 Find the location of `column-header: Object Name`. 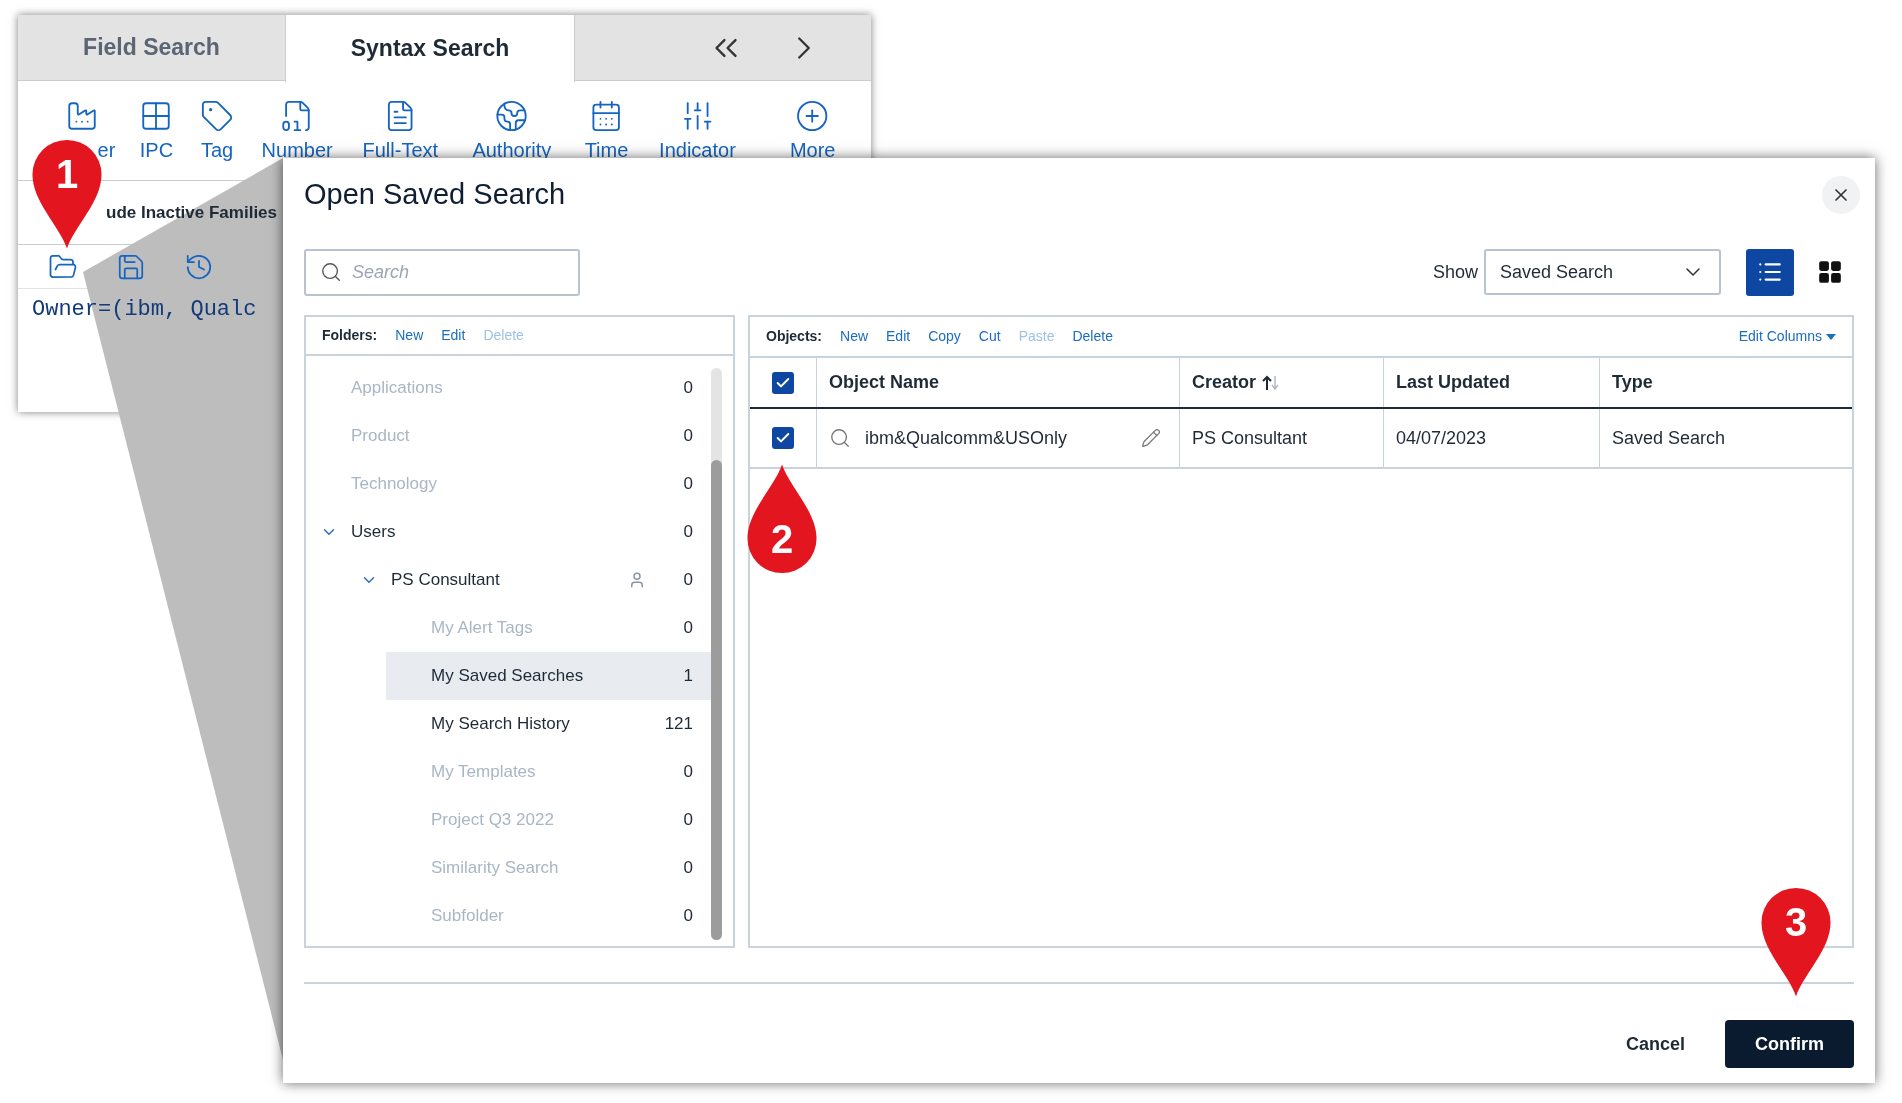

column-header: Object Name is located at coordinates (884, 382).